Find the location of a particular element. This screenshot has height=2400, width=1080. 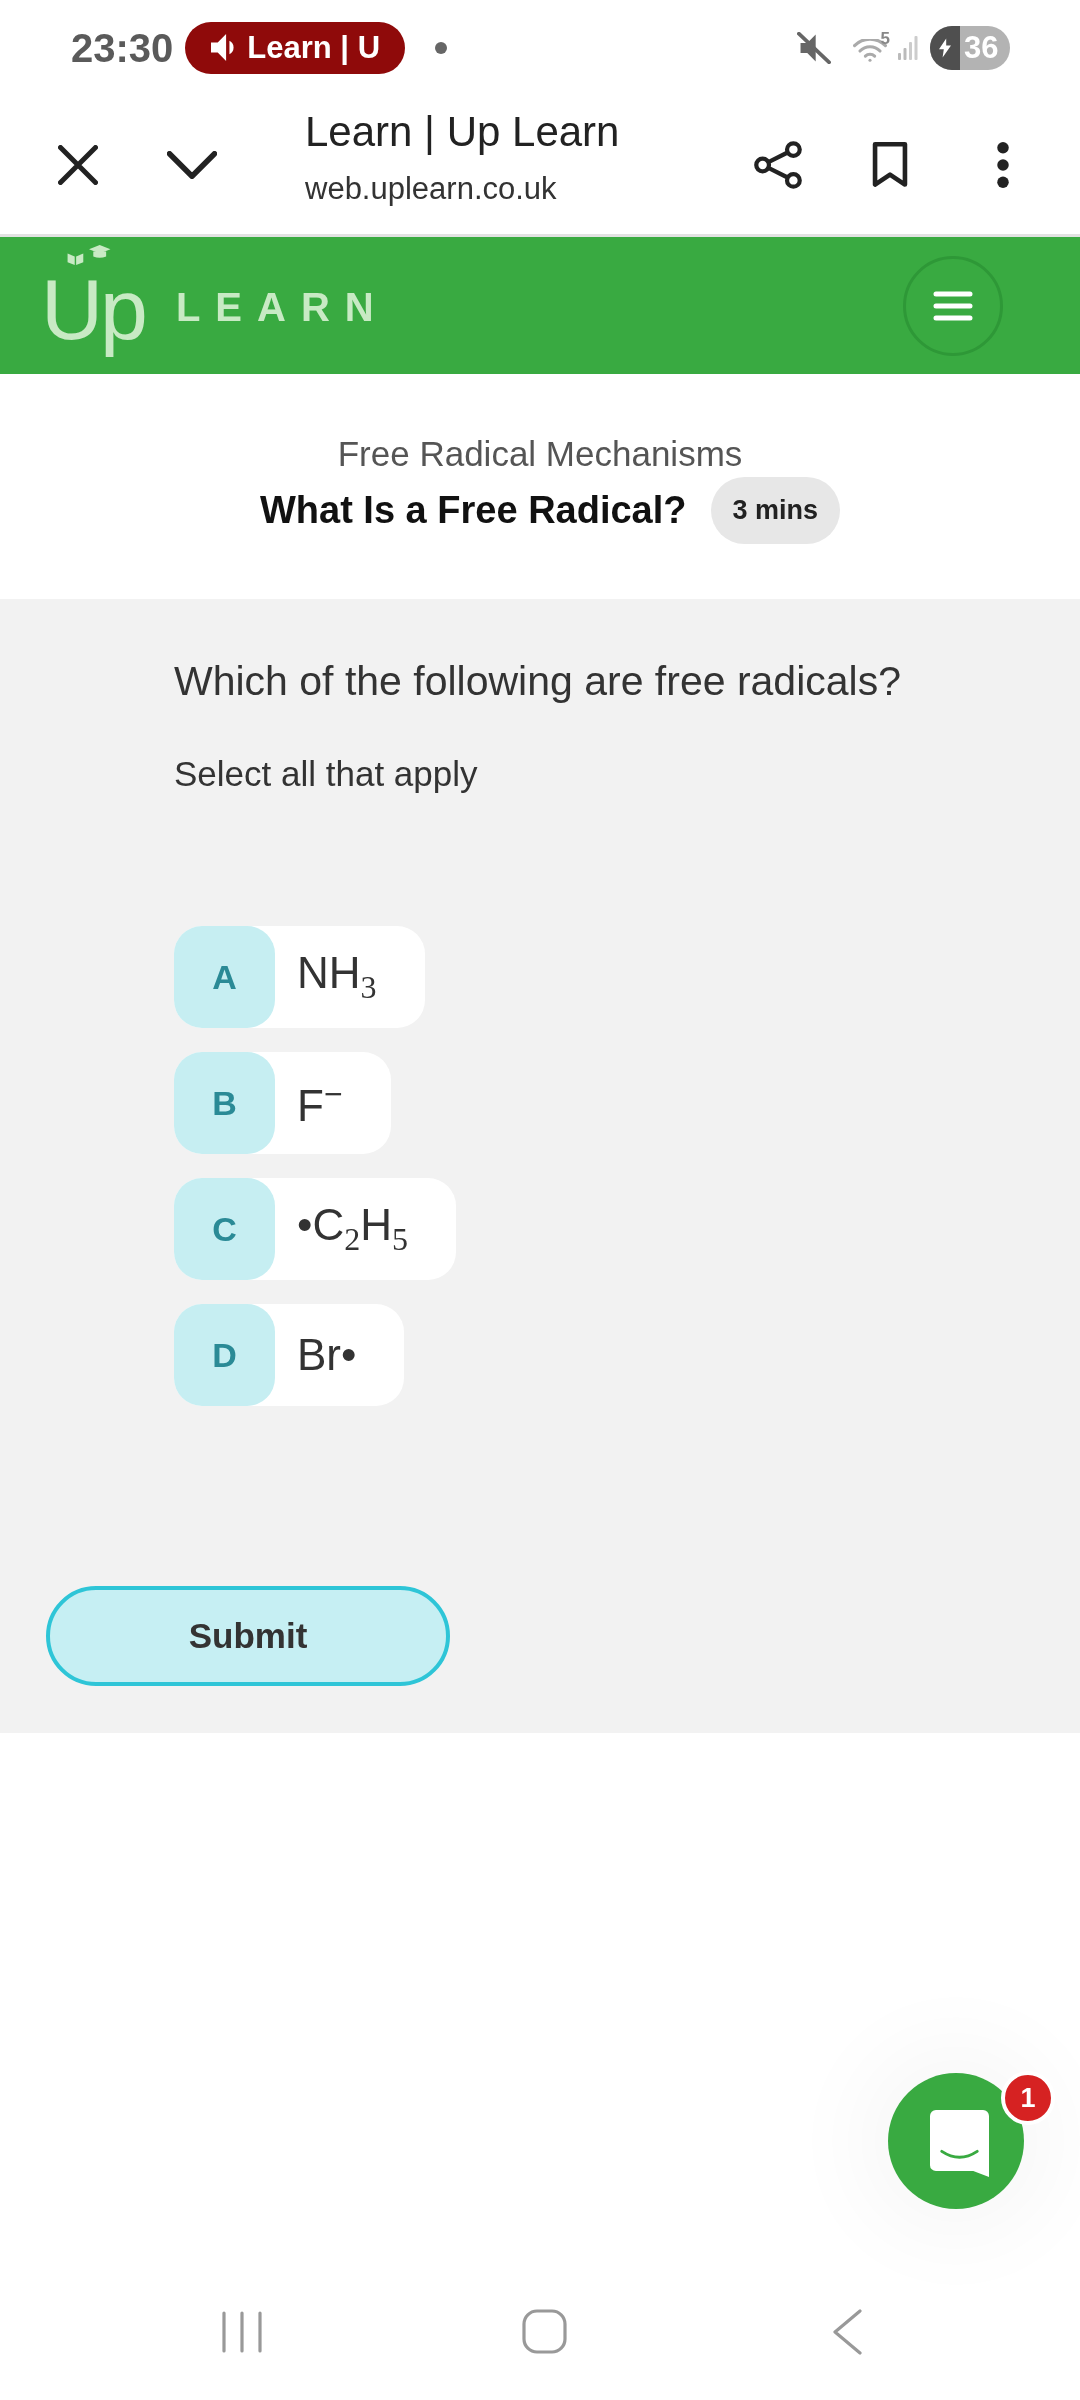

chevron-down-icon is located at coordinates (192, 164).